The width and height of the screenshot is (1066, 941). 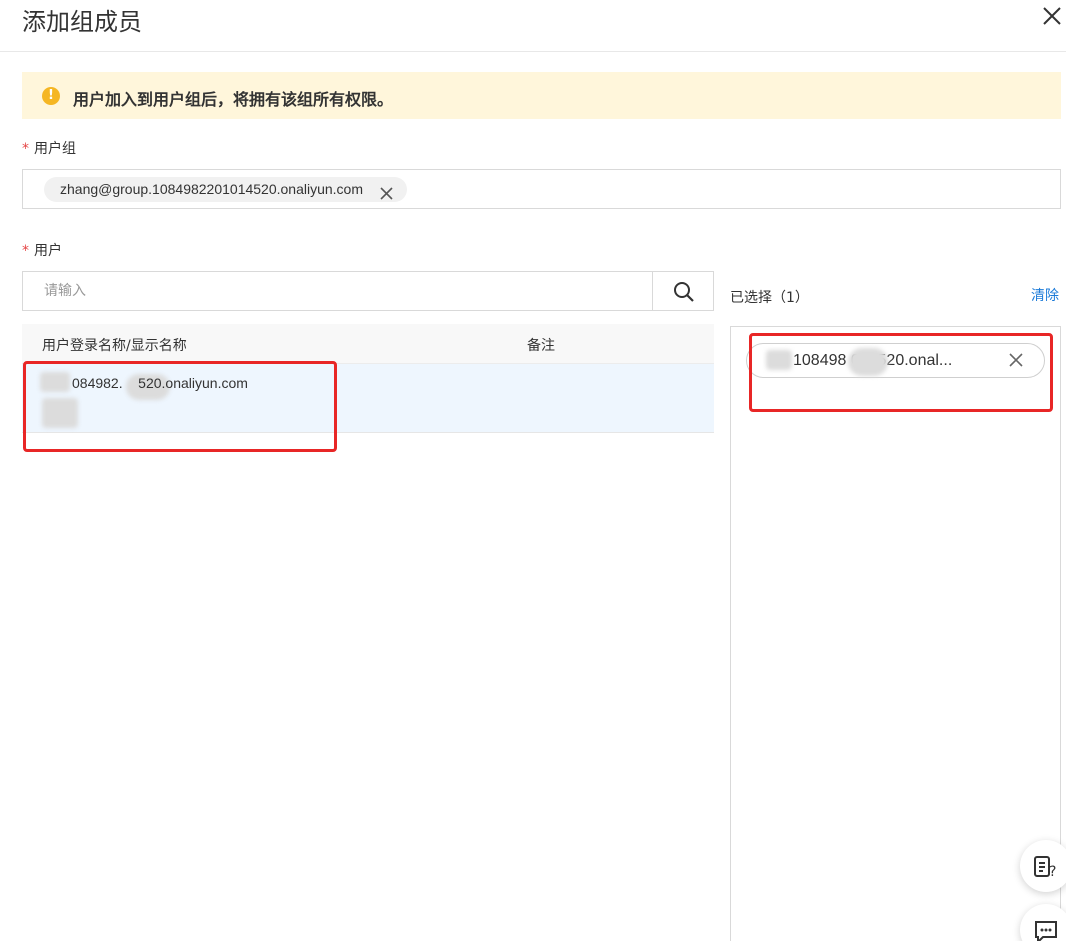 What do you see at coordinates (1046, 931) in the screenshot?
I see `chat-icon` at bounding box center [1046, 931].